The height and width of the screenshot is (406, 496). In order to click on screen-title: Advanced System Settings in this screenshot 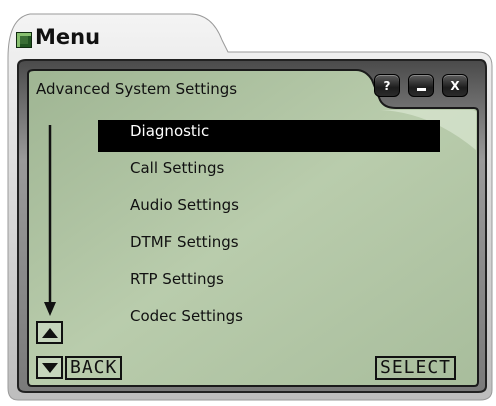, I will do `click(137, 89)`.